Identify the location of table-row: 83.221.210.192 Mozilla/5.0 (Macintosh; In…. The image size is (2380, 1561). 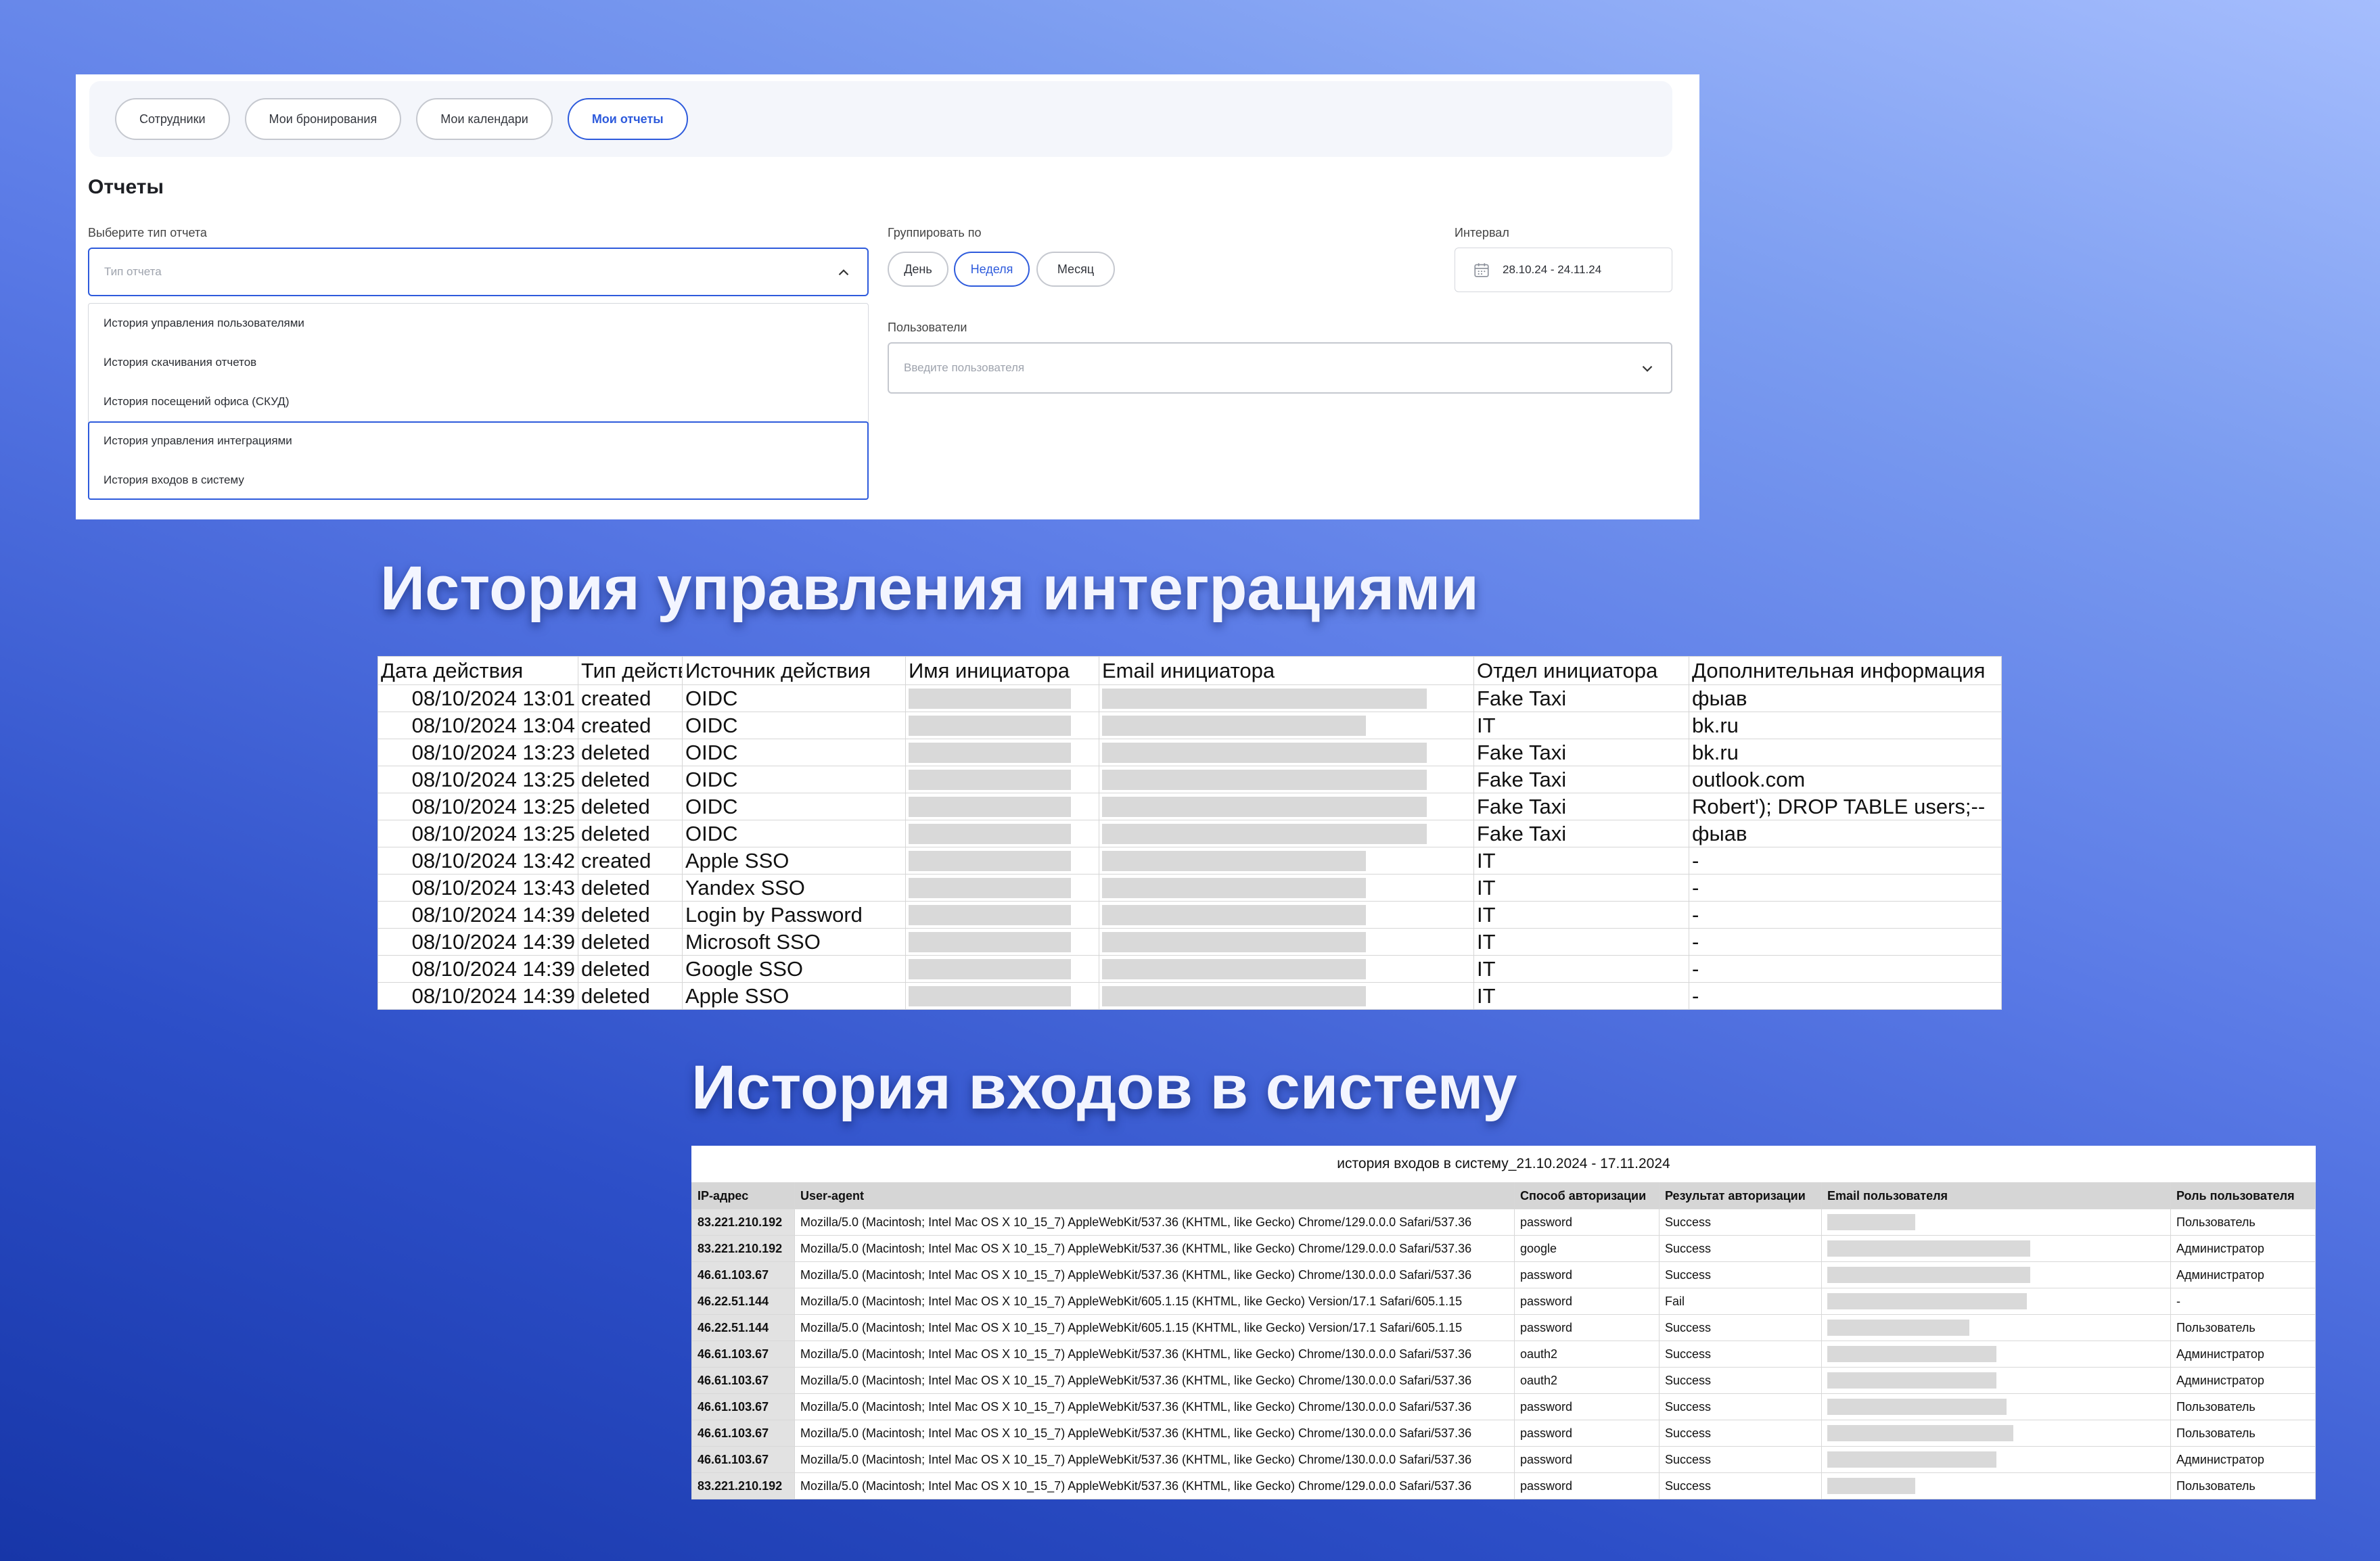
(1503, 1248).